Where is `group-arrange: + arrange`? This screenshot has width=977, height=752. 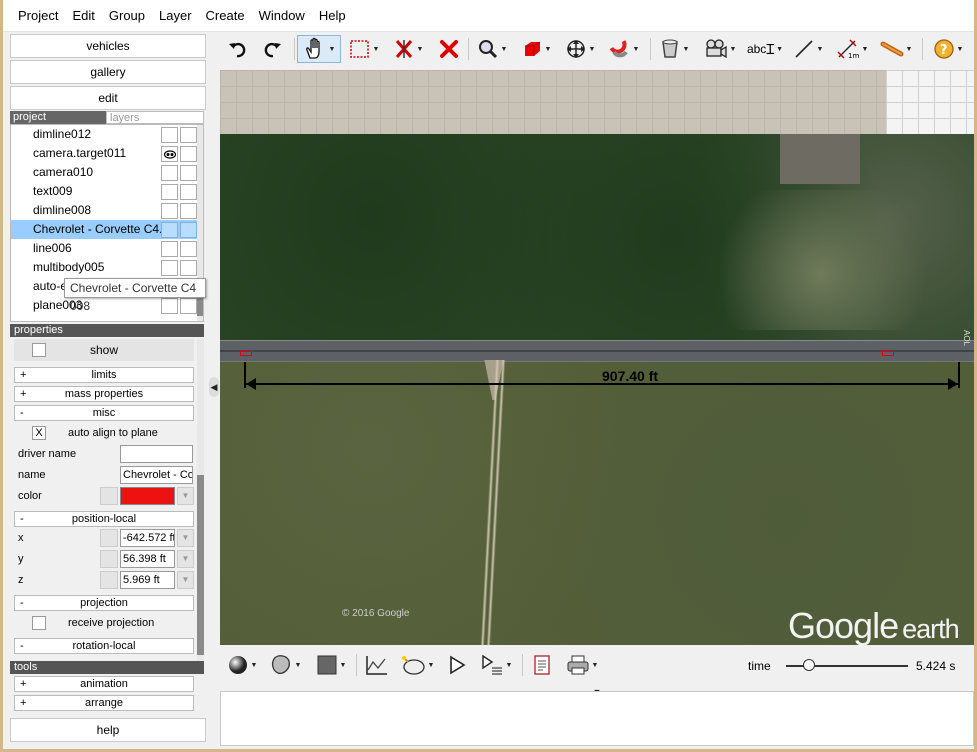 group-arrange: + arrange is located at coordinates (104, 703).